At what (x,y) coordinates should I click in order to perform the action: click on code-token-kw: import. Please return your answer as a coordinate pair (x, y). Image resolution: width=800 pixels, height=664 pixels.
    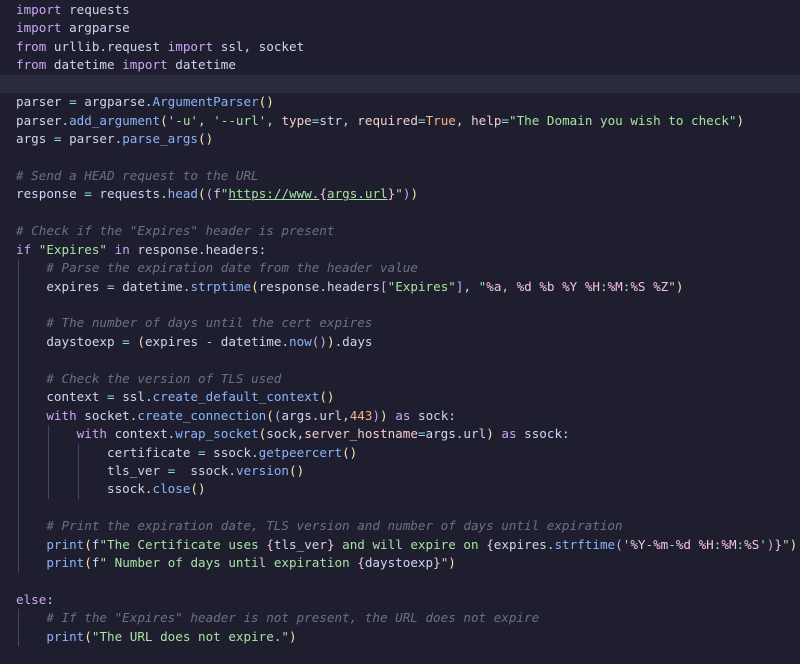
    Looking at the image, I should click on (190, 46).